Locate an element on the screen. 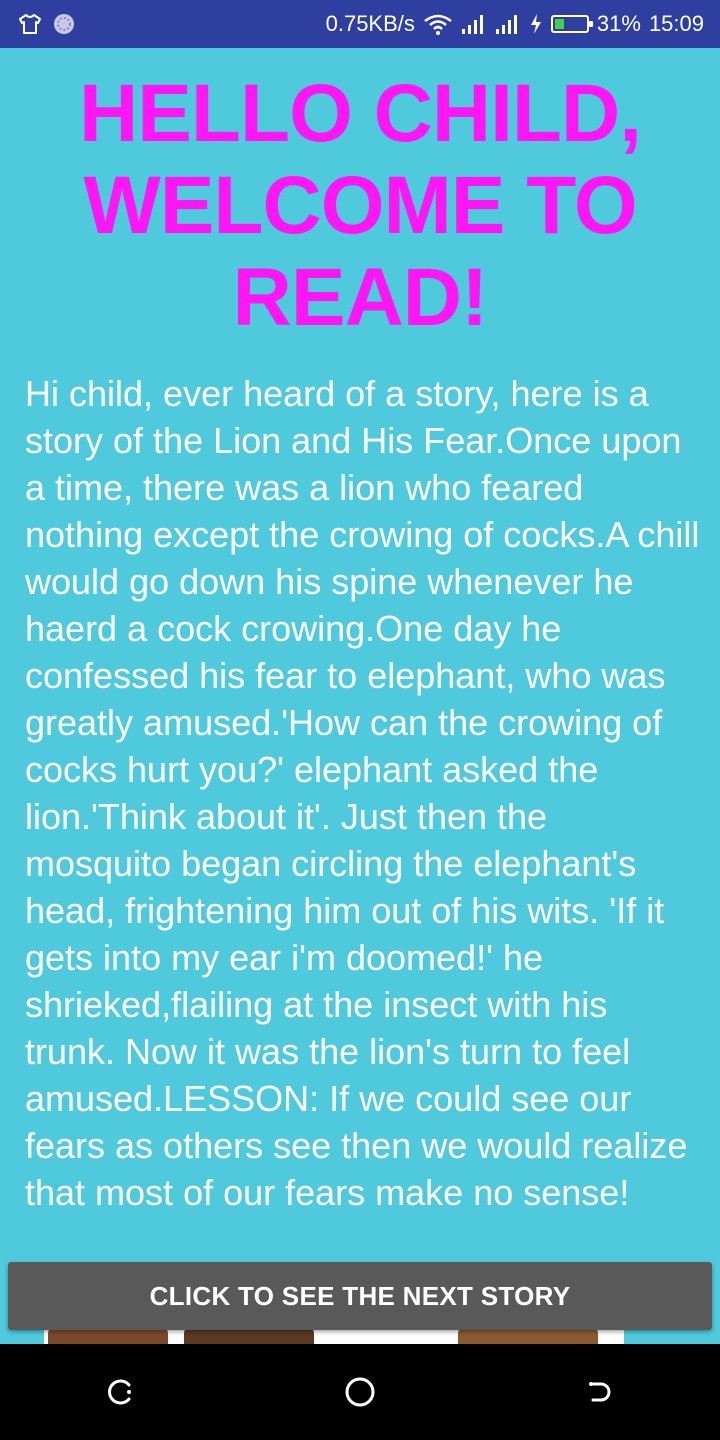 This screenshot has width=720, height=1440. back-icon is located at coordinates (600, 1392).